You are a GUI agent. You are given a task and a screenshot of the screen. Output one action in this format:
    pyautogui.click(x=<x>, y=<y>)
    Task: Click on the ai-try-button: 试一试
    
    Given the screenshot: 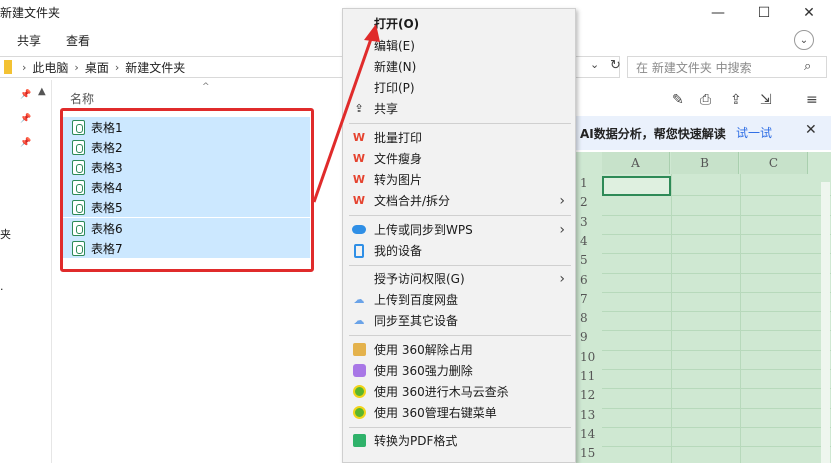 What is the action you would take?
    pyautogui.click(x=754, y=132)
    